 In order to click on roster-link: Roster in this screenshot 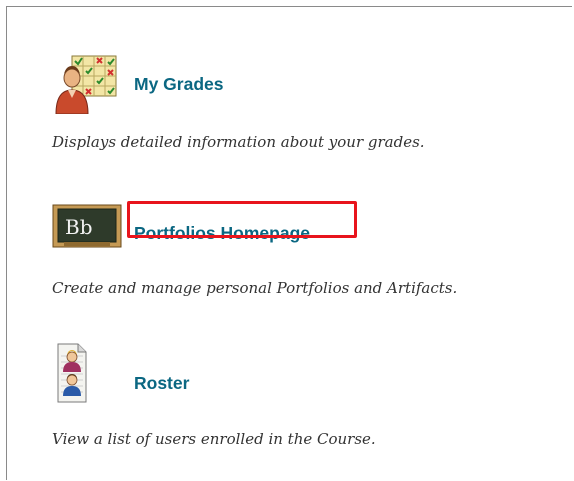, I will do `click(161, 383)`.